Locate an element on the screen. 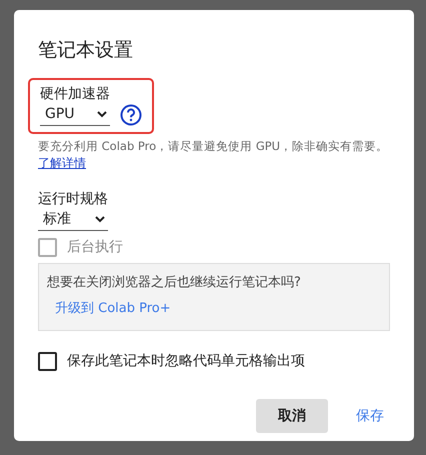 The width and height of the screenshot is (426, 455). checkbox is located at coordinates (47, 361).